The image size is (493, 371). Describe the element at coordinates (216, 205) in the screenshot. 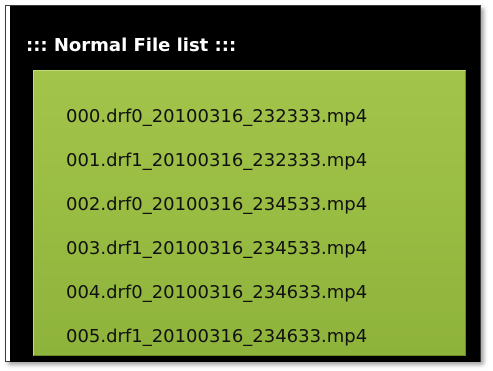

I see `file-list-item: 002.drf0_20100316_234533.mp4` at that location.